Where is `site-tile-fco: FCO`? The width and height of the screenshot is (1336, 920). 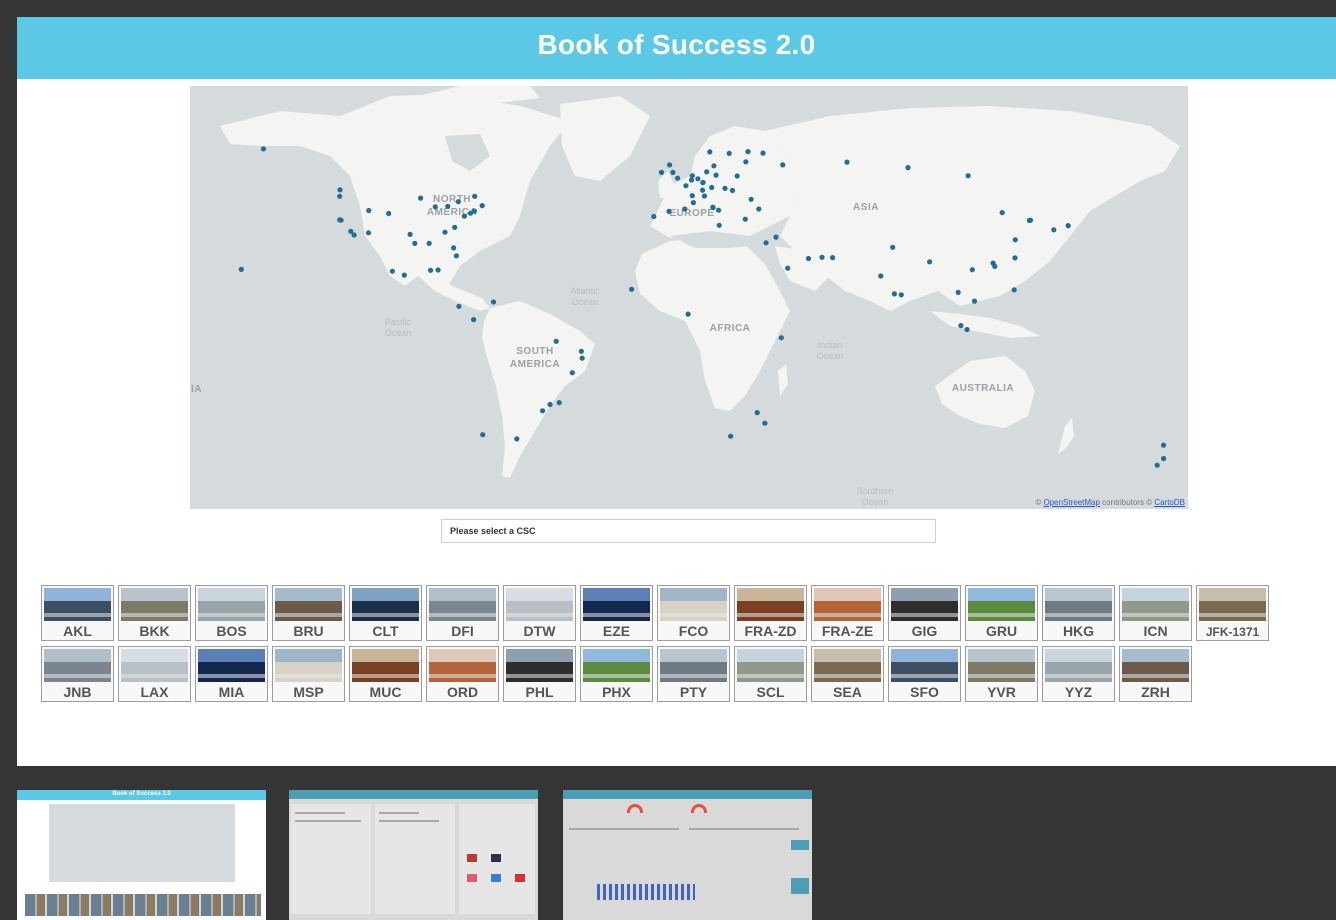
site-tile-fco: FCO is located at coordinates (693, 613).